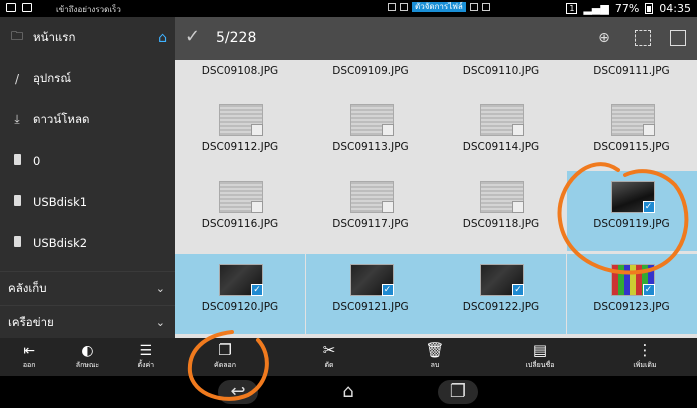  I want to click on clock: 04:35, so click(675, 8).